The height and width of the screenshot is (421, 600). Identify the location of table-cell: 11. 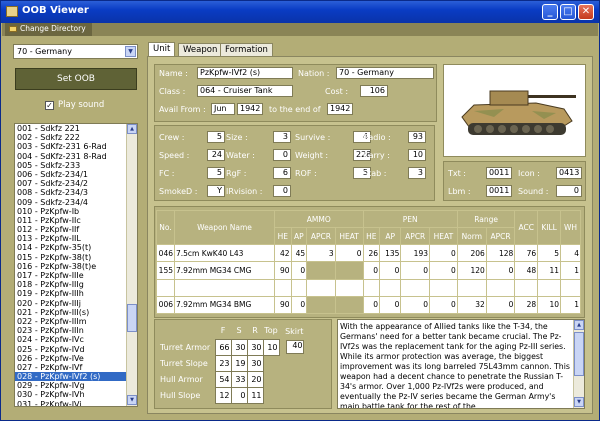
(549, 270).